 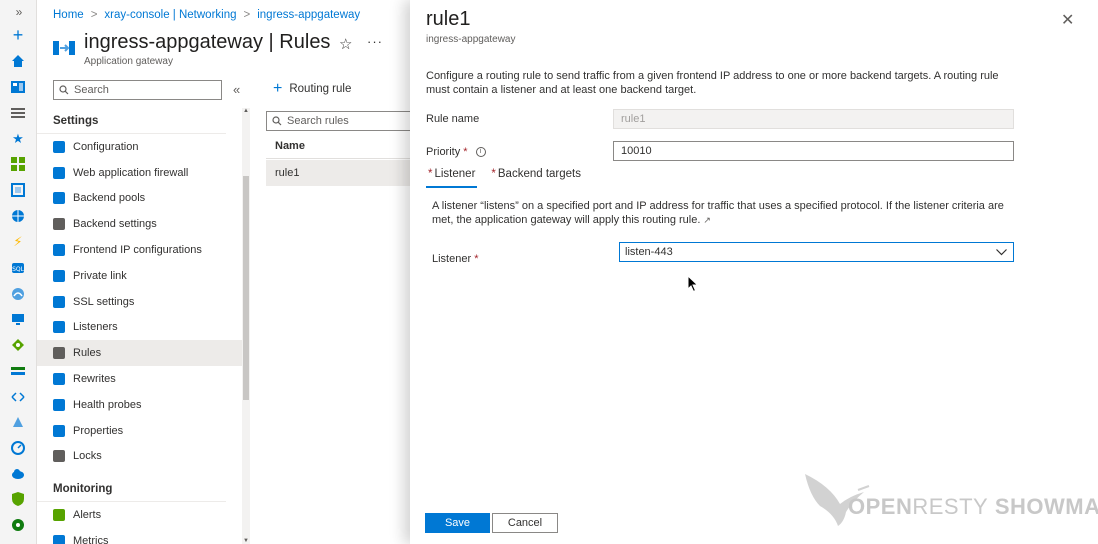 I want to click on all-services-icon, so click(x=18, y=113).